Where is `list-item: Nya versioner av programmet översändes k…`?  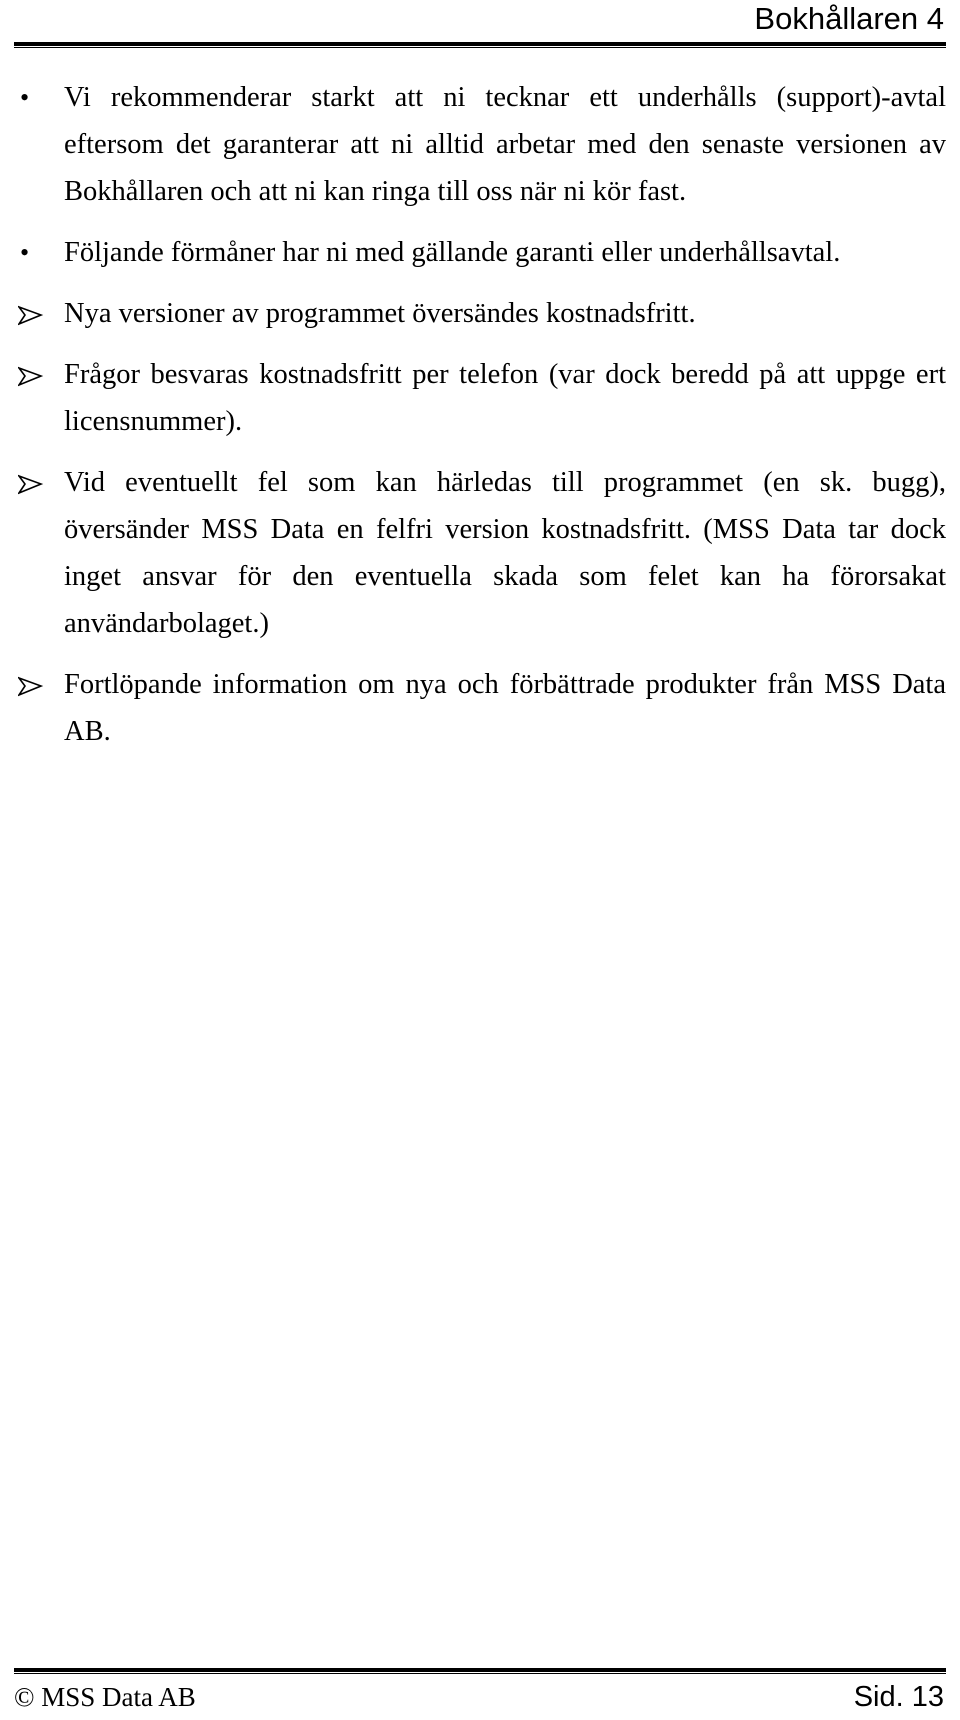 list-item: Nya versioner av programmet översändes k… is located at coordinates (480, 313).